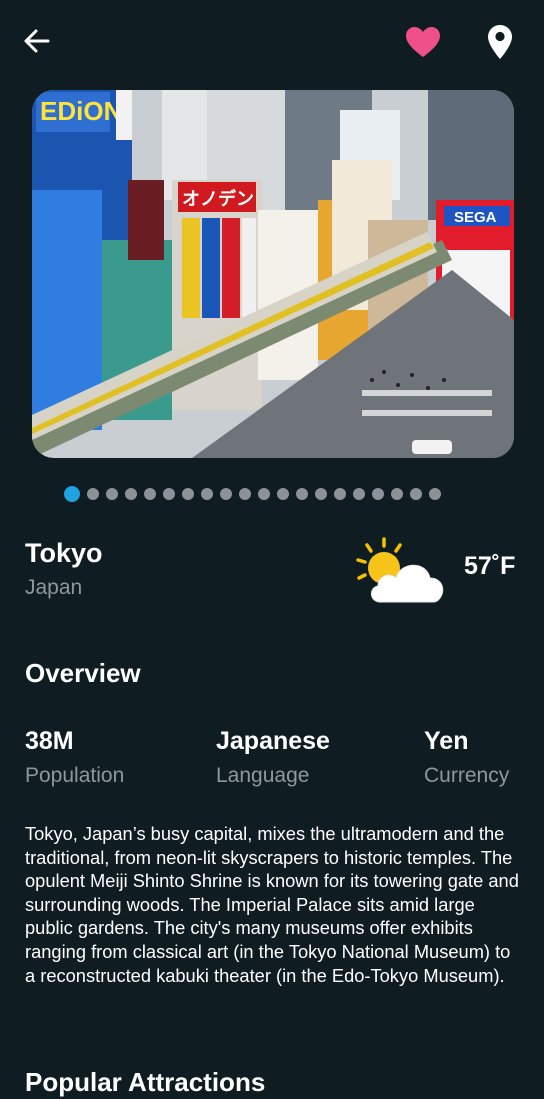 Image resolution: width=544 pixels, height=1099 pixels. What do you see at coordinates (475, 217) in the screenshot?
I see `svg-text: SEGA` at bounding box center [475, 217].